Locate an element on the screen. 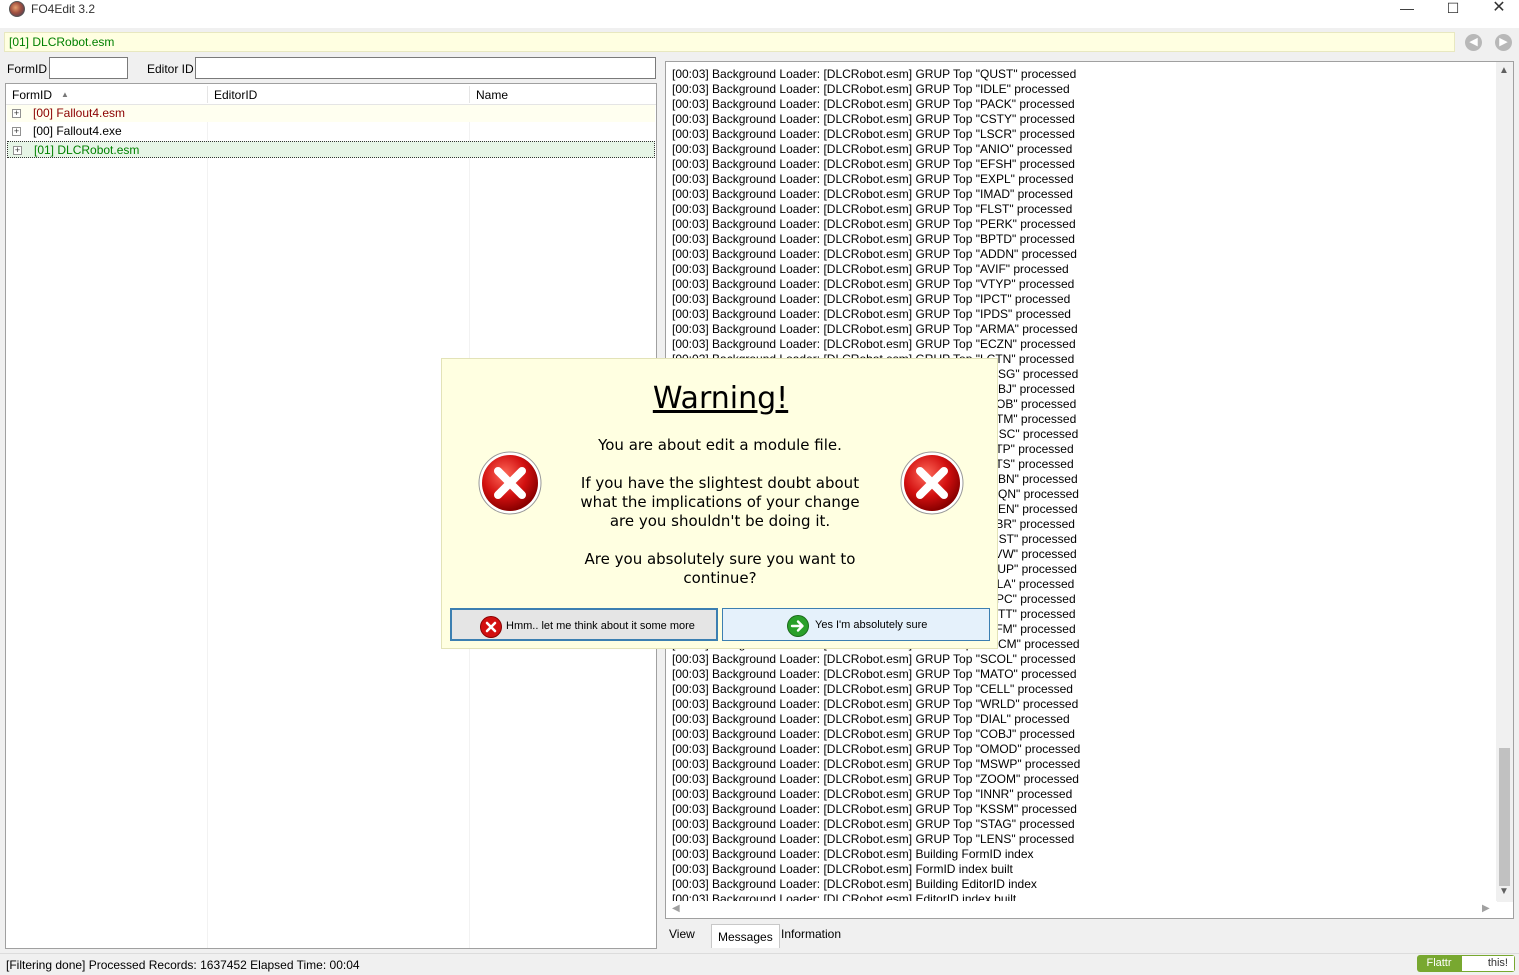 The height and width of the screenshot is (975, 1519). current-file-bar: [01] DLCRobot.esm is located at coordinates (729, 42).